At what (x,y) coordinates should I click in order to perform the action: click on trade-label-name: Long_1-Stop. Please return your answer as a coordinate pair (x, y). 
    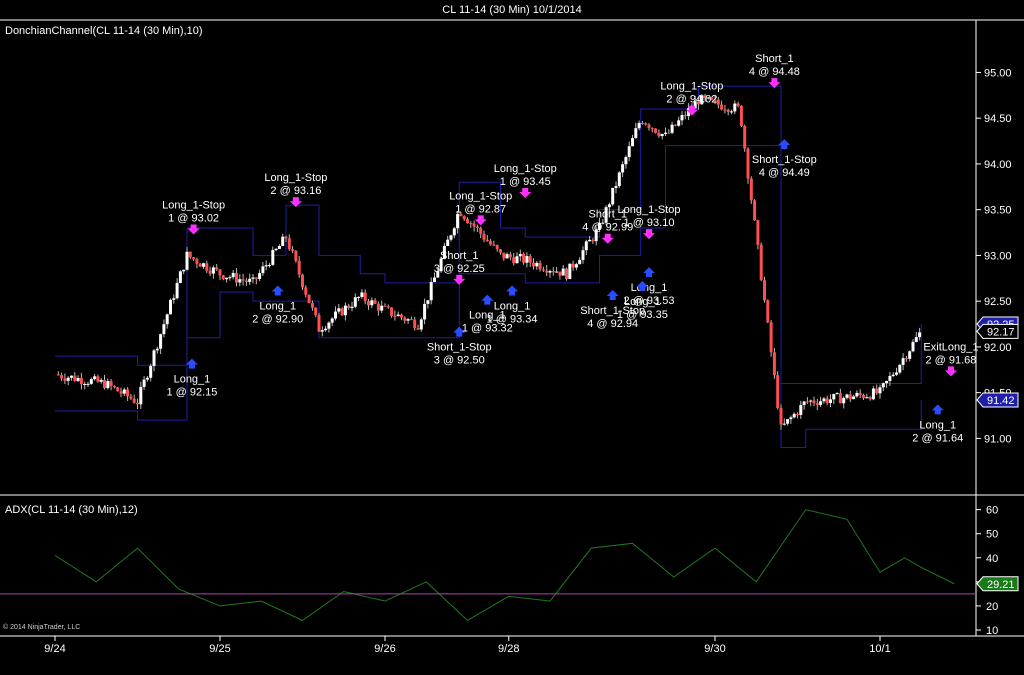
    Looking at the image, I should click on (295, 178).